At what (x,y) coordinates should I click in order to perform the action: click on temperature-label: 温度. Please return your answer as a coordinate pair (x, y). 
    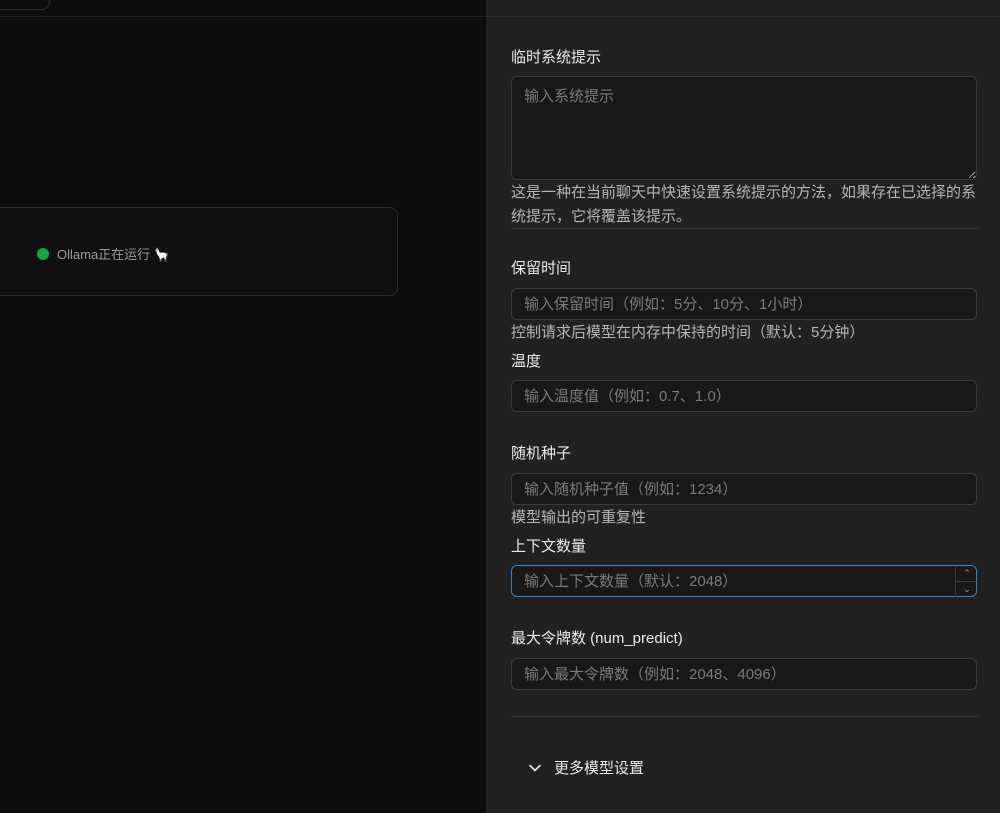
    Looking at the image, I should click on (526, 361).